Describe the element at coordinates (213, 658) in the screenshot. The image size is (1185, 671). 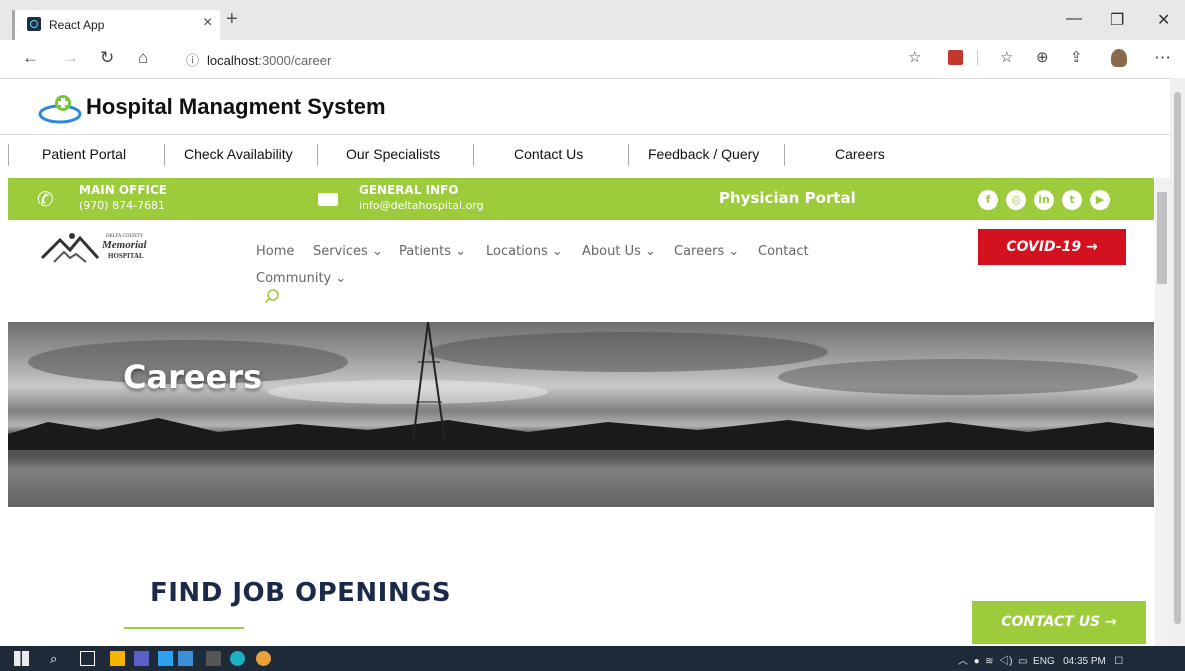
I see `terminal-icon` at that location.